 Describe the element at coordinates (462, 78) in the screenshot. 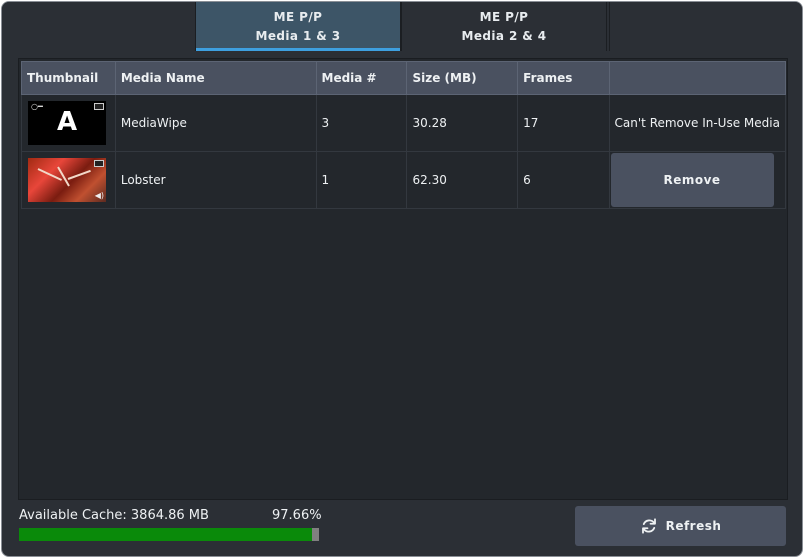

I see `header-size: Size (MB)` at that location.